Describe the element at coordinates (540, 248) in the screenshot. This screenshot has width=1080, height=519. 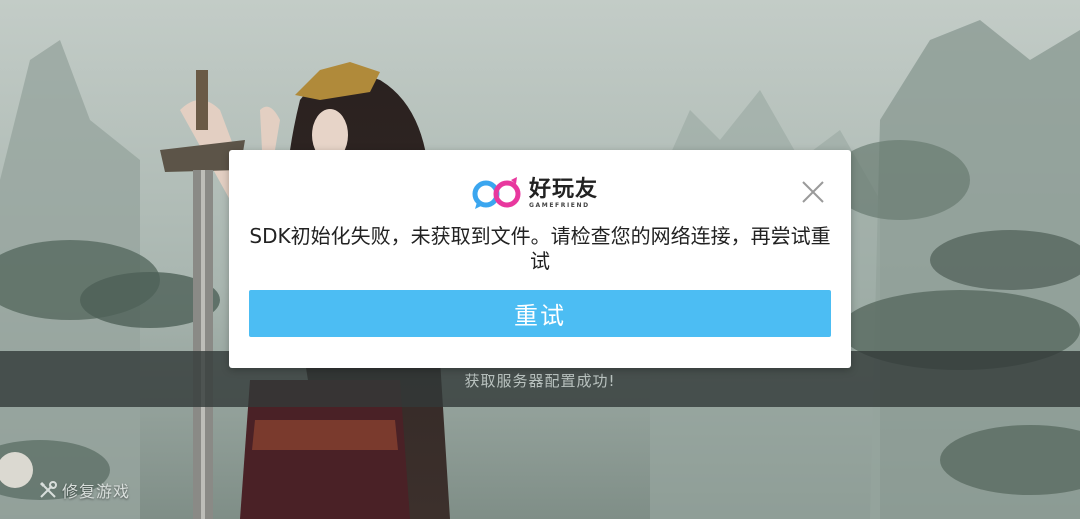
I see `error-message: SDK初始化失败，未获取到文件。请检查您的网络连接，再尝试重试` at that location.